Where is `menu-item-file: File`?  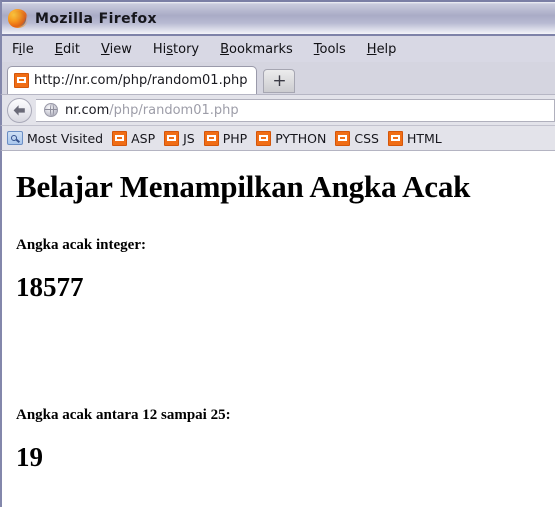 menu-item-file: File is located at coordinates (23, 49).